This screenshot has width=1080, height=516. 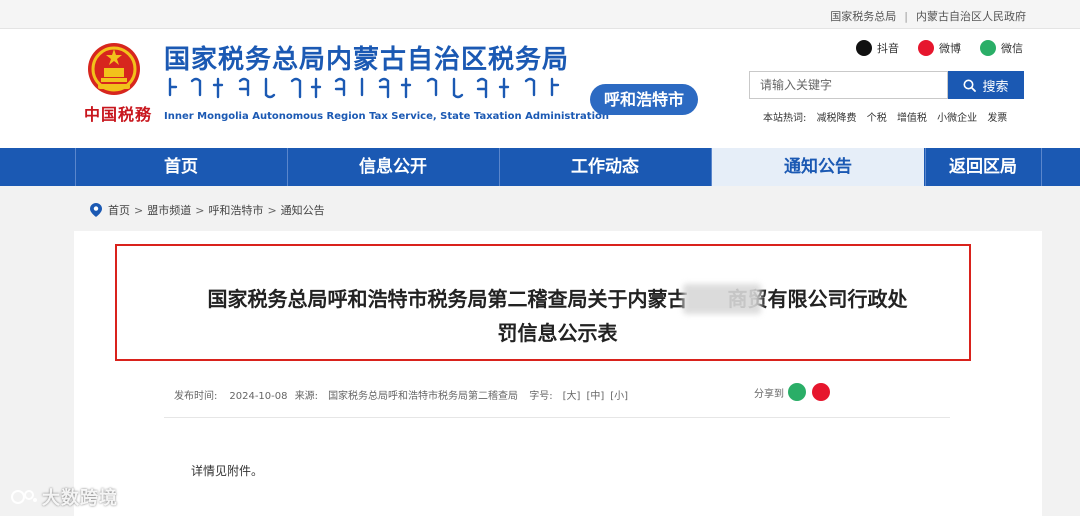 I want to click on search-button-label: 搜索, so click(x=995, y=87).